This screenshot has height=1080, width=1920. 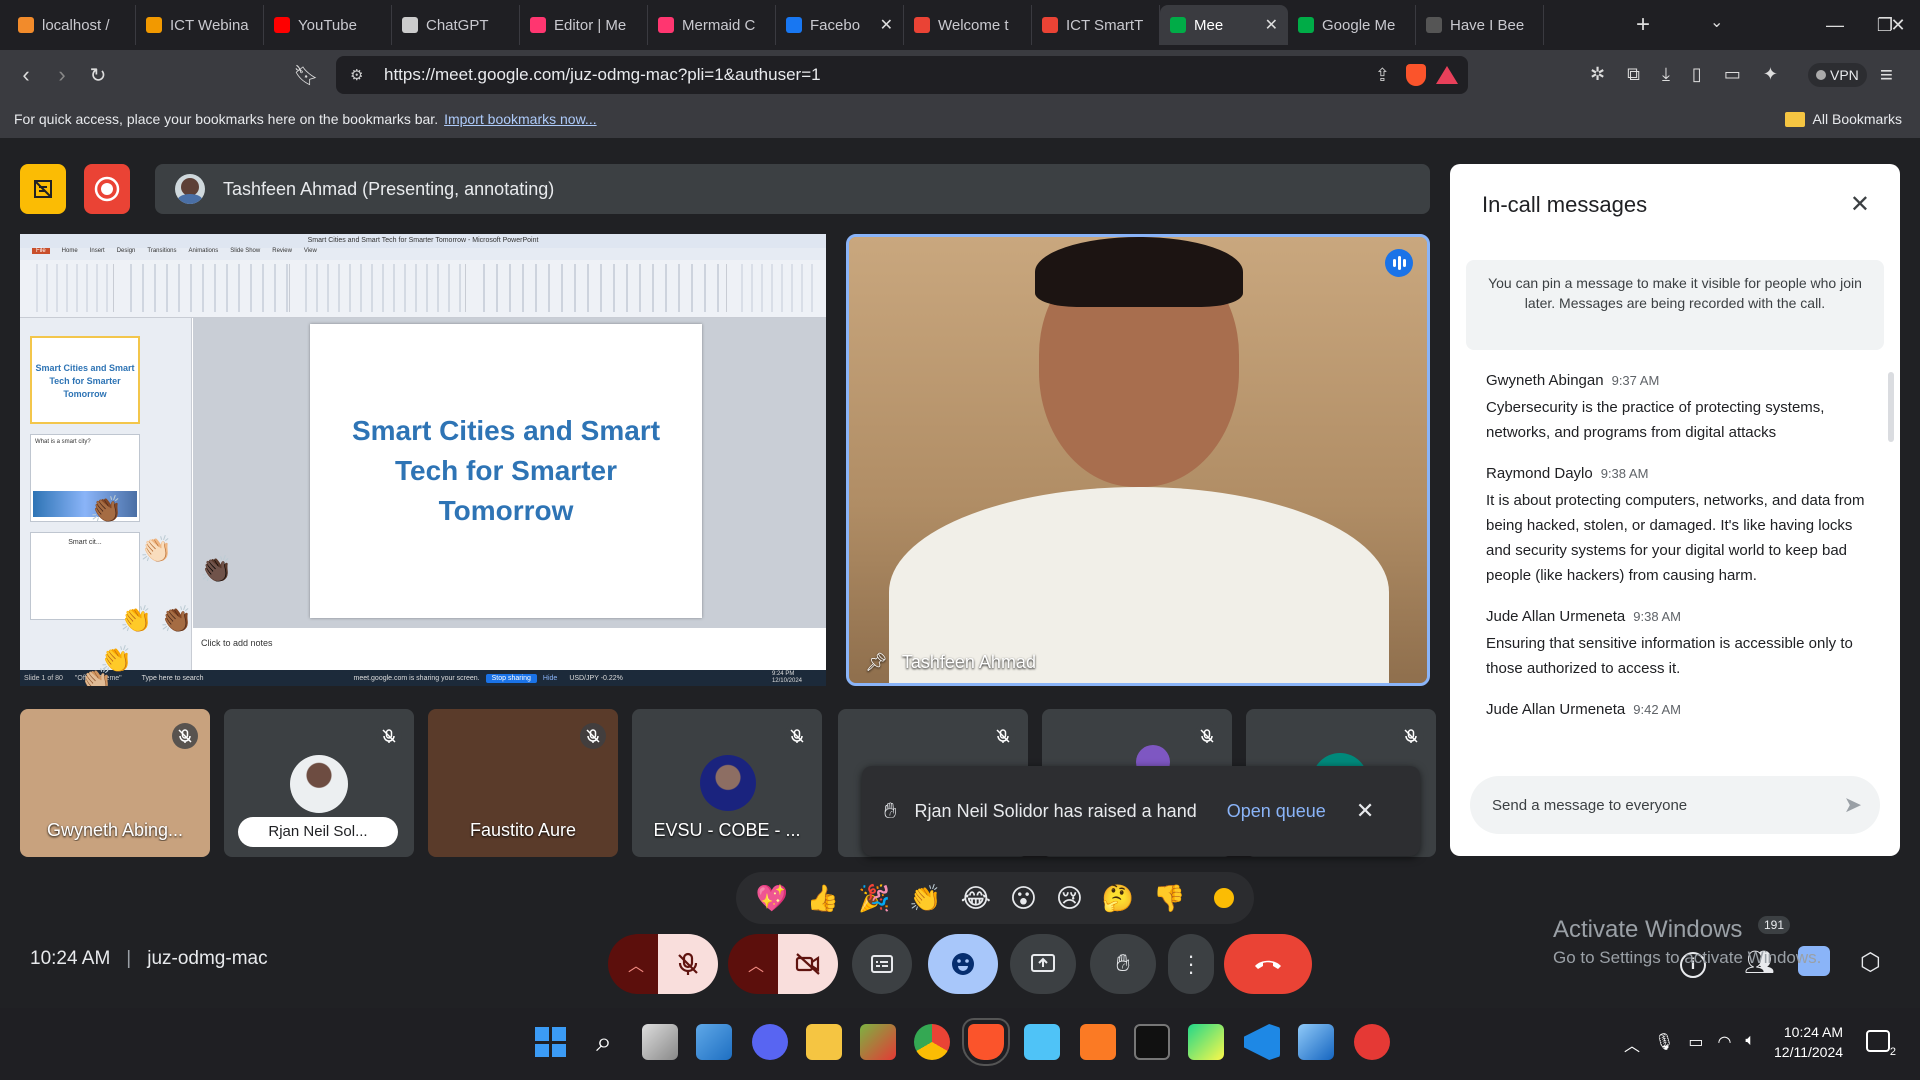 What do you see at coordinates (306, 75) in the screenshot?
I see `bookmark-icon: 🔖︎` at bounding box center [306, 75].